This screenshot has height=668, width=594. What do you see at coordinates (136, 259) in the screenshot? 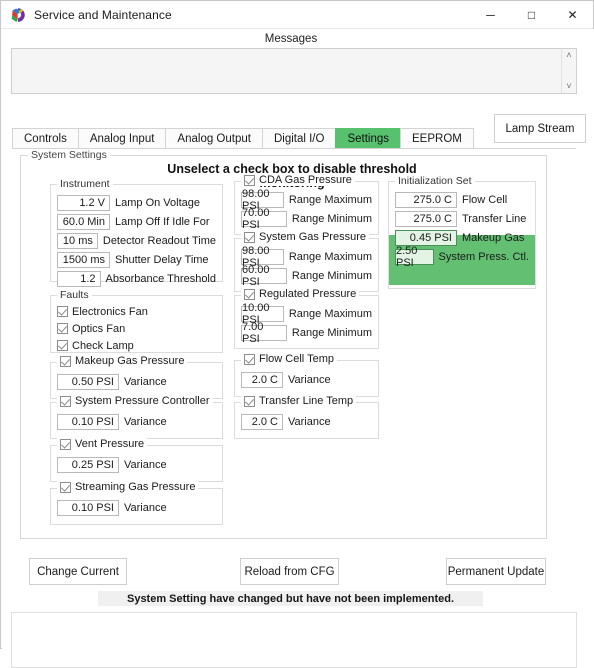
I see `field-row-shutter-delay: 1500 ms Shutter Delay Time` at bounding box center [136, 259].